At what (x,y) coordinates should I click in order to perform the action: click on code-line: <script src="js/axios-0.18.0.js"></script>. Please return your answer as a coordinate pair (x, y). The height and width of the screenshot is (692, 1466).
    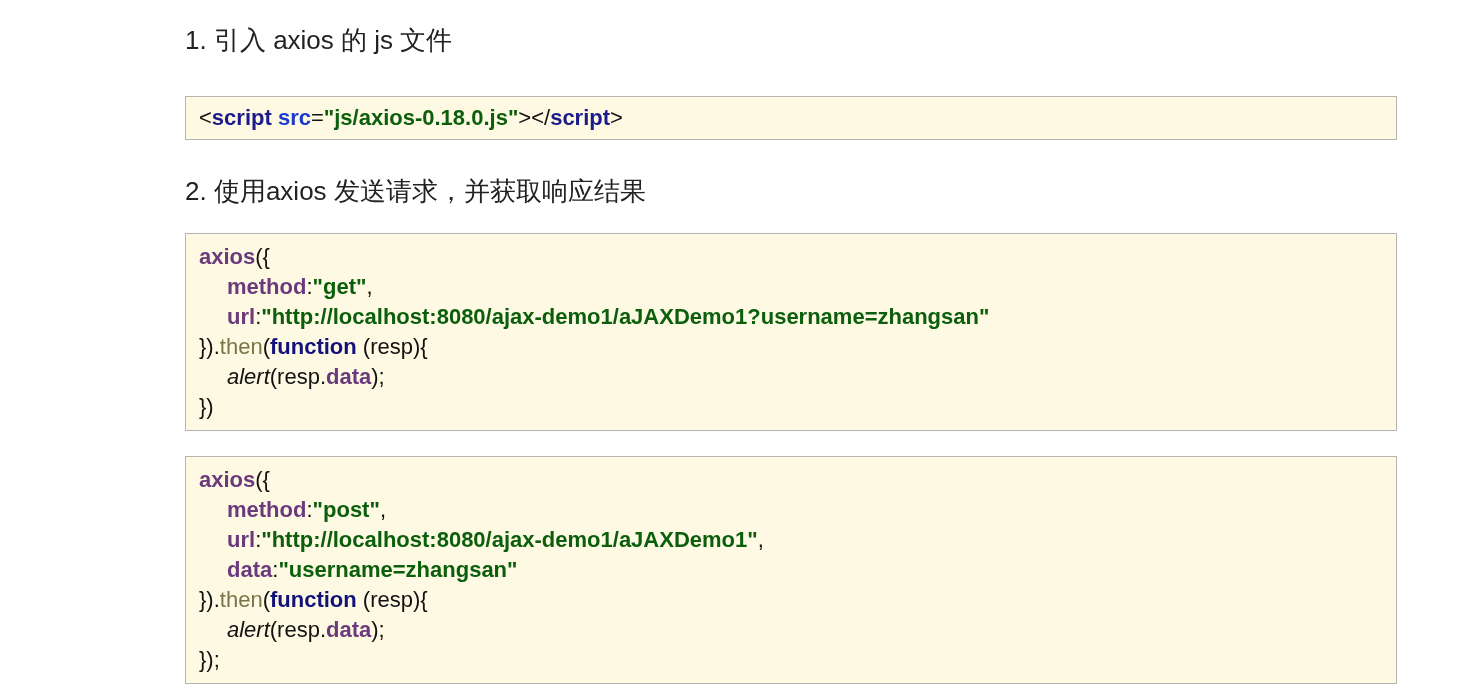
    Looking at the image, I should click on (411, 118).